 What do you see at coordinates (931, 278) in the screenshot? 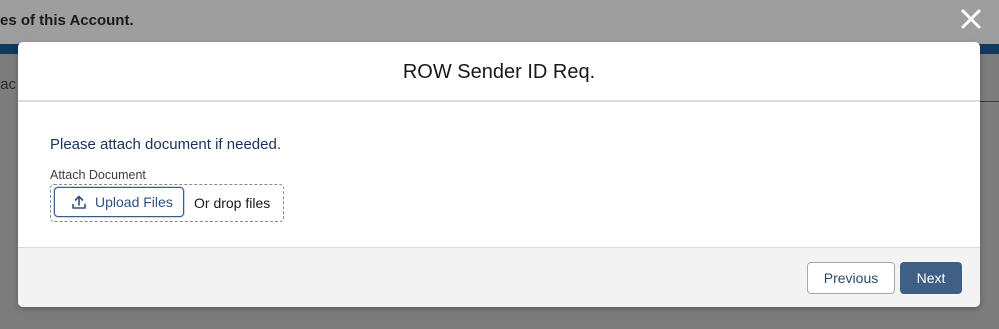
I see `next-button: Next` at bounding box center [931, 278].